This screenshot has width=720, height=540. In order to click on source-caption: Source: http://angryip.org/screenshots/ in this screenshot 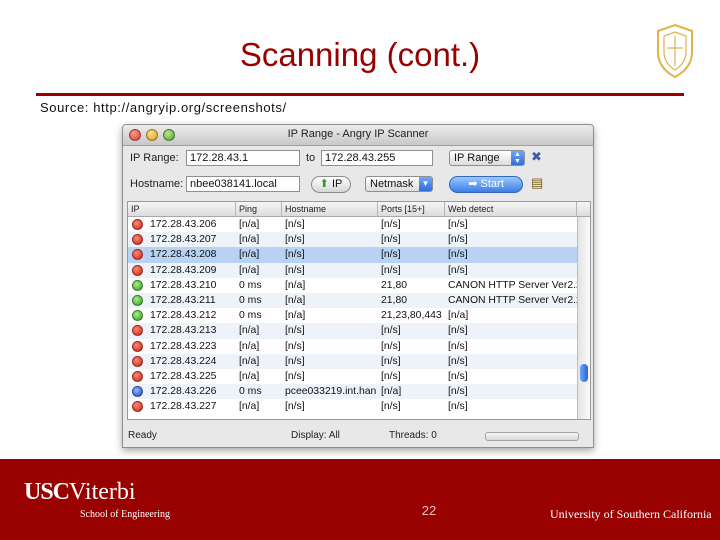, I will do `click(163, 107)`.